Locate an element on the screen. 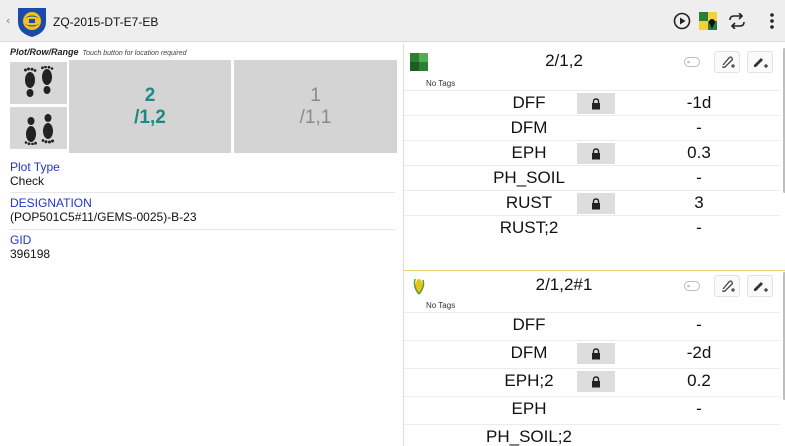  trait-name: RUST;2 is located at coordinates (529, 227).